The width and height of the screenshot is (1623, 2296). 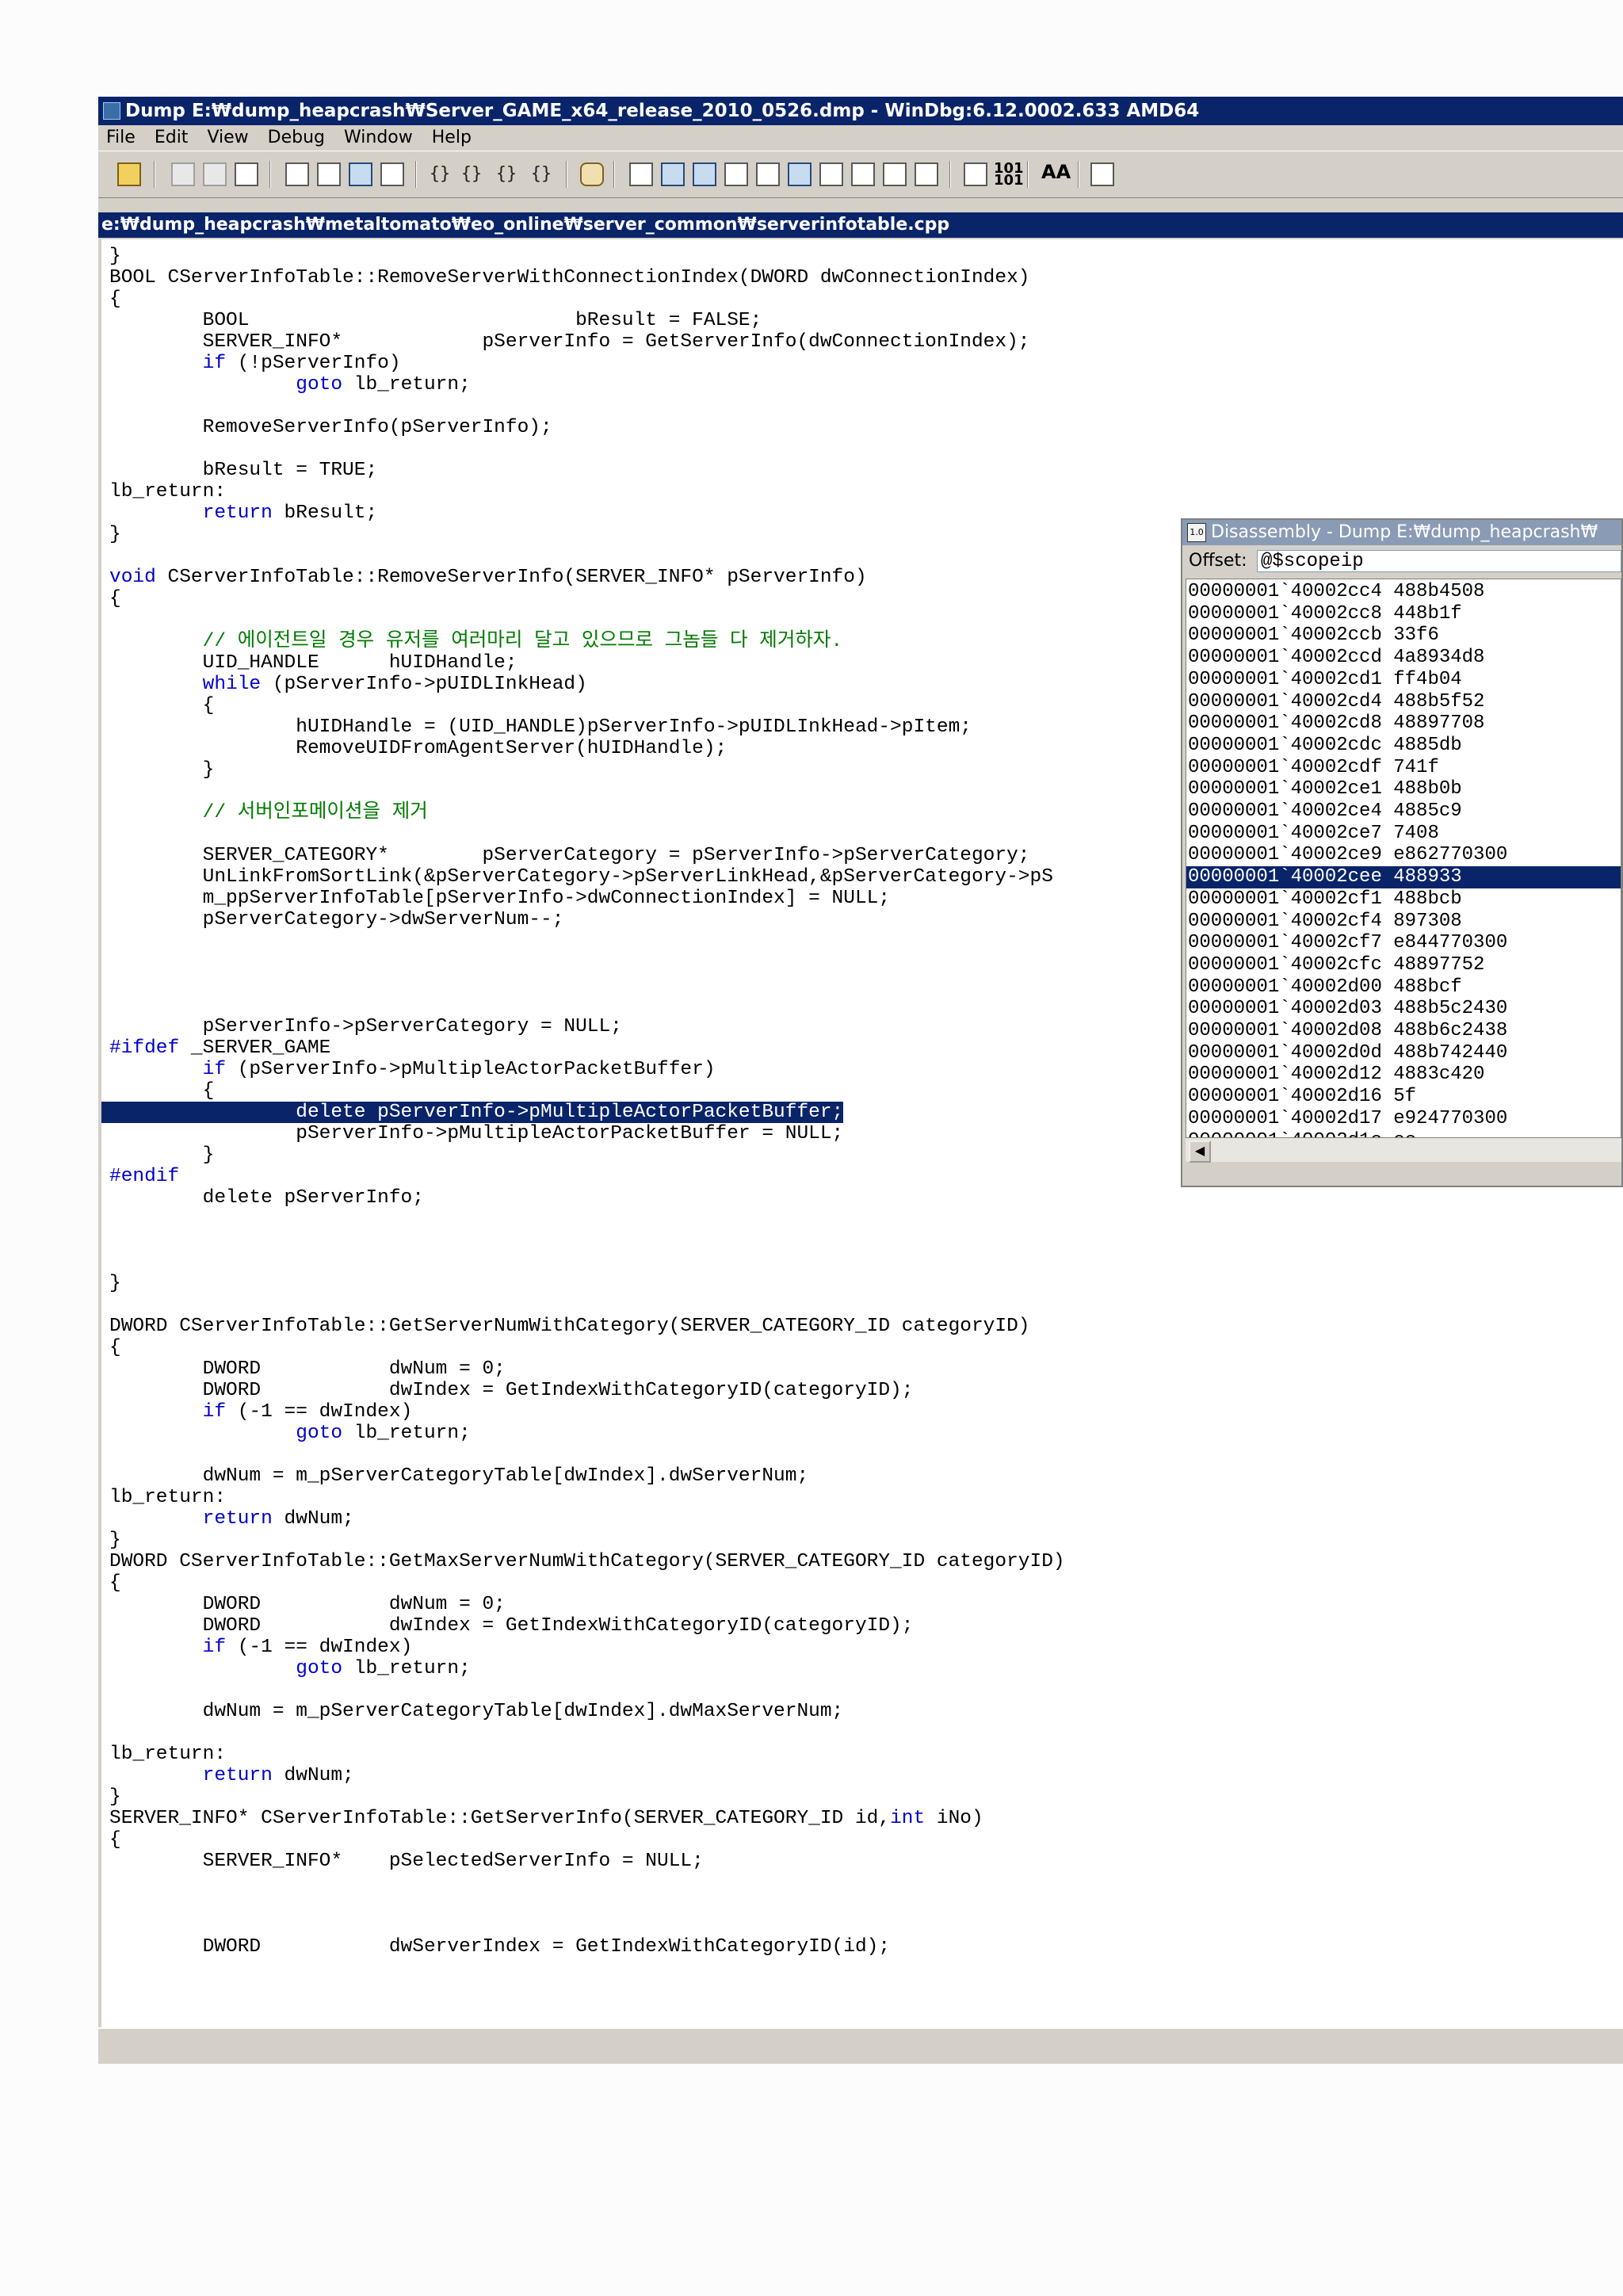 What do you see at coordinates (436, 320) in the screenshot?
I see `code-line: BOOL bResult = FALSE;` at bounding box center [436, 320].